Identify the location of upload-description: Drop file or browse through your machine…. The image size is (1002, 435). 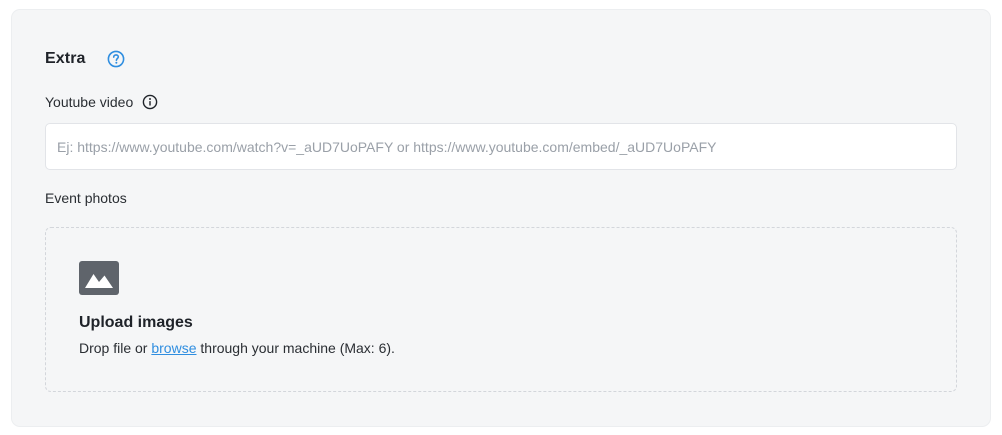
(237, 348).